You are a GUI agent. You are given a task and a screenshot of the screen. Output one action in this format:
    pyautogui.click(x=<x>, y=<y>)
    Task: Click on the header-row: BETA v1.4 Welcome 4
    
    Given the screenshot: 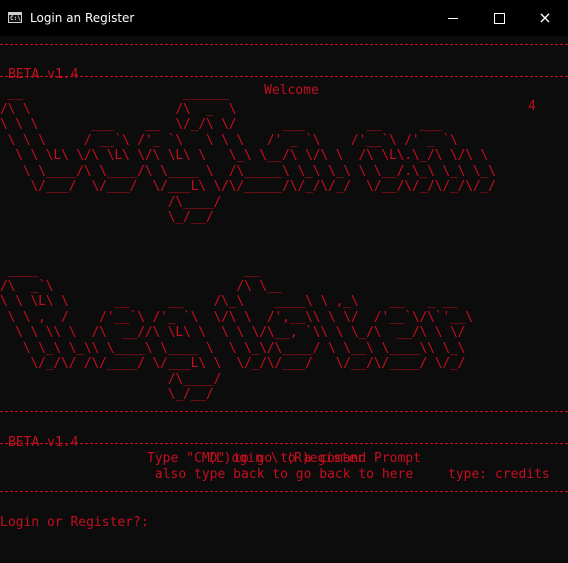 What is the action you would take?
    pyautogui.click(x=284, y=82)
    